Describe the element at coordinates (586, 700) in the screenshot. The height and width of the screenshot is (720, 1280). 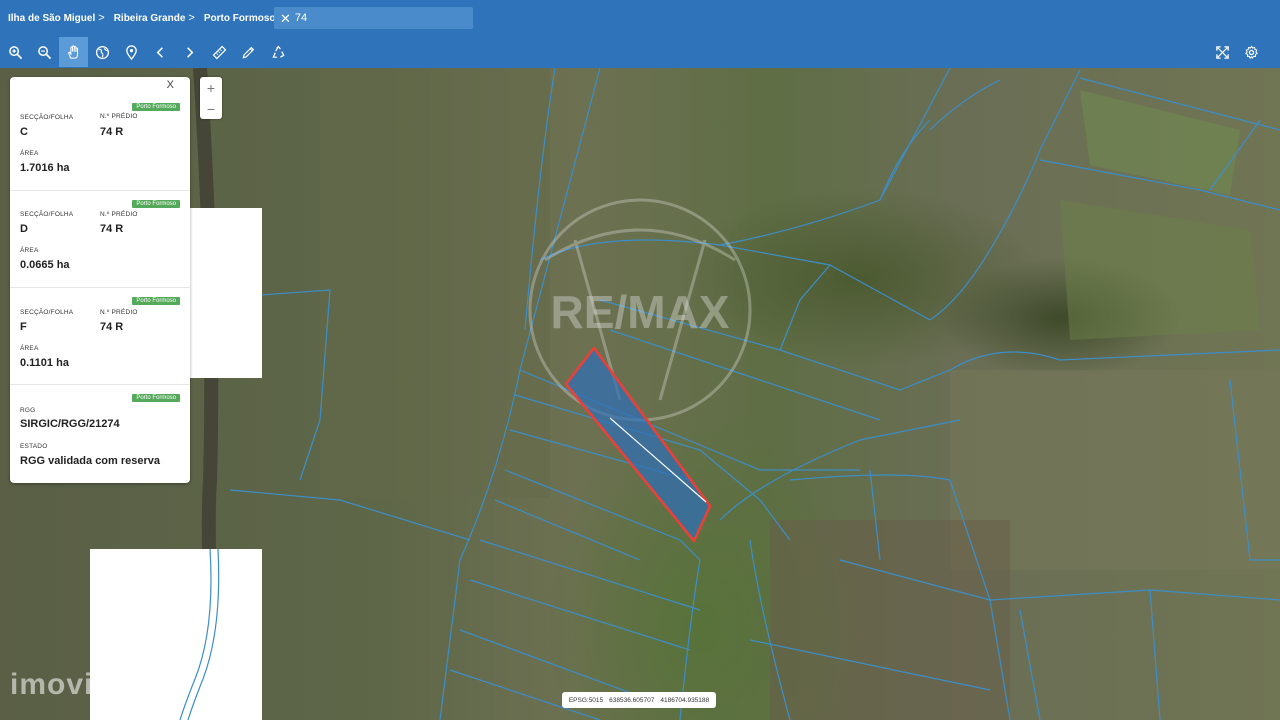
I see `epsg-code: EPSG:5015` at that location.